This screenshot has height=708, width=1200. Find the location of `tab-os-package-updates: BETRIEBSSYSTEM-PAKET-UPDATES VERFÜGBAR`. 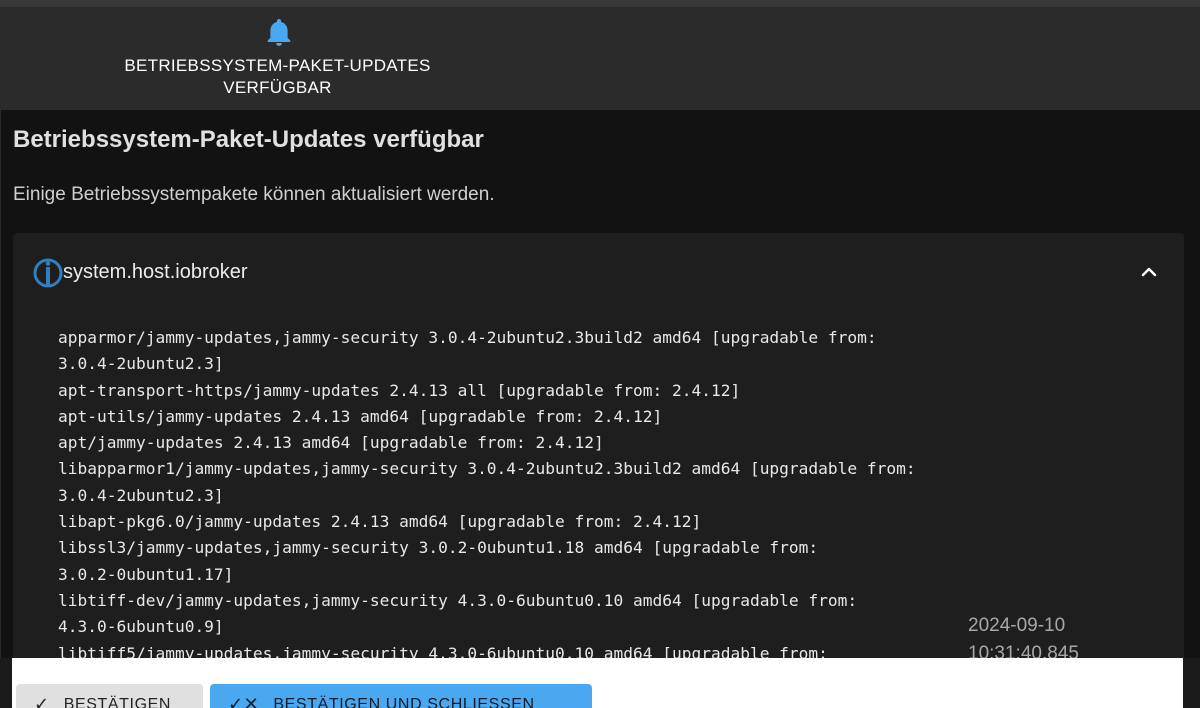

tab-os-package-updates: BETRIEBSSYSTEM-PAKET-UPDATES VERFÜGBAR is located at coordinates (277, 58).